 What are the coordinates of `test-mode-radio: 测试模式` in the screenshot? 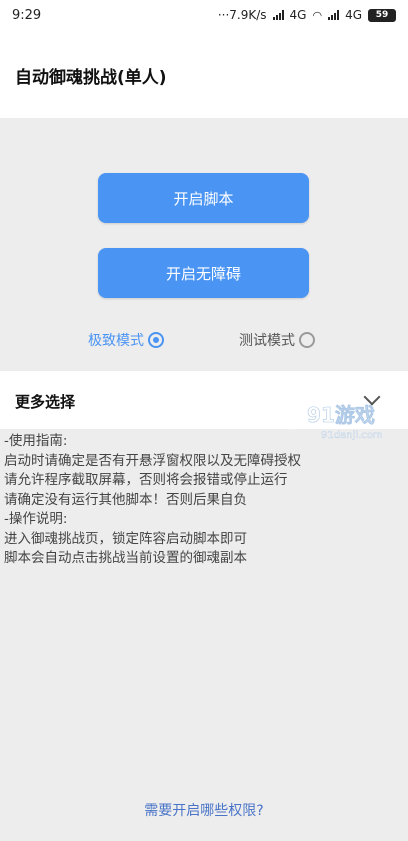 It's located at (277, 340).